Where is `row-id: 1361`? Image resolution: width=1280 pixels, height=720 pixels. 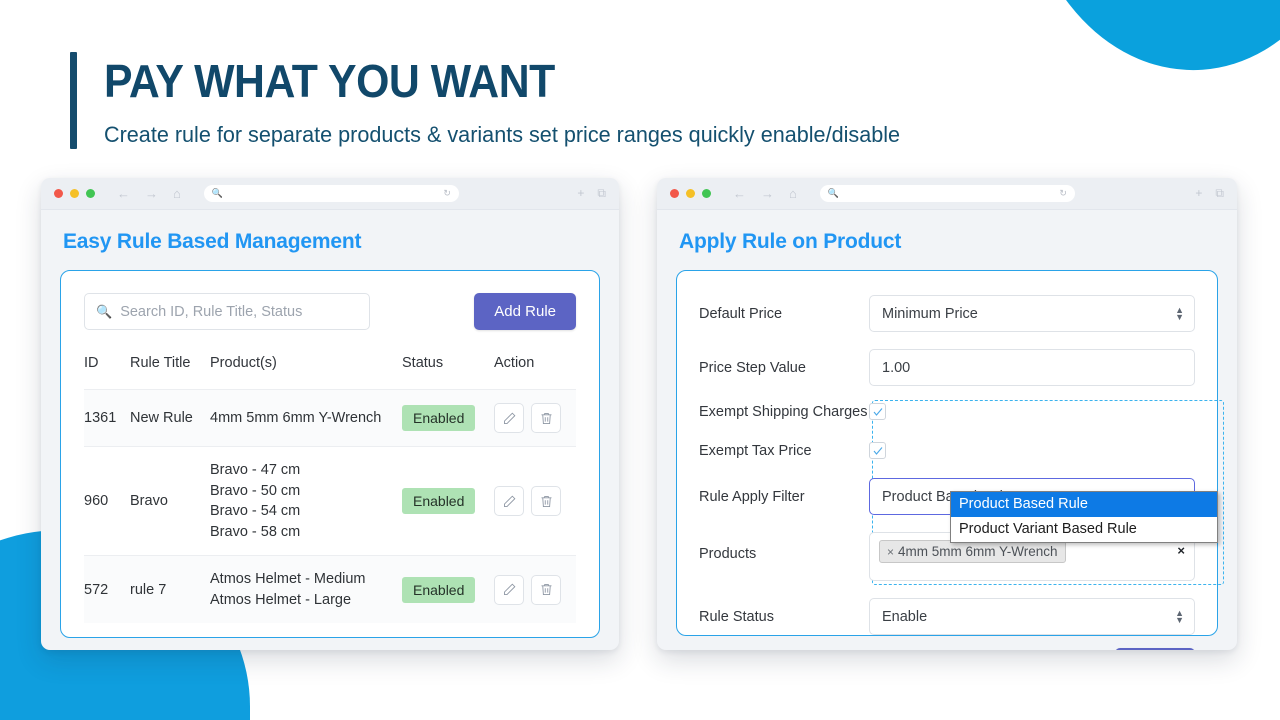 row-id: 1361 is located at coordinates (107, 418).